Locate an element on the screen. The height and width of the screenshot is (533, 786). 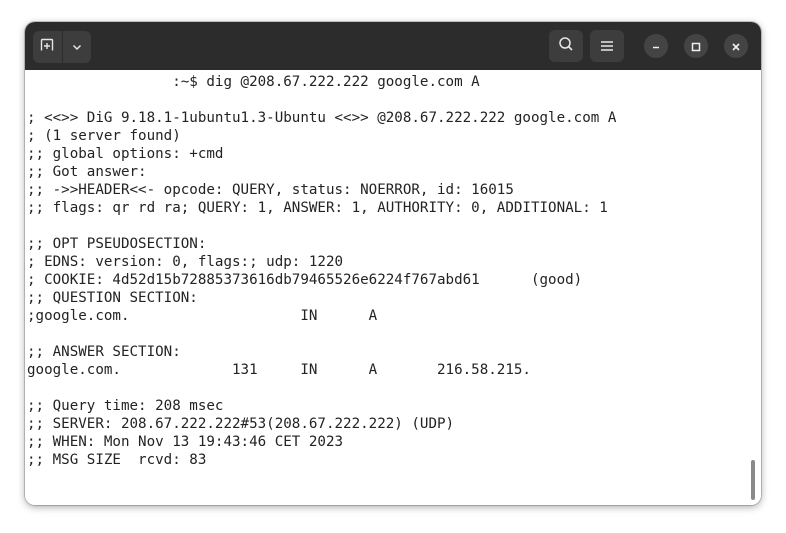
new-tab-button is located at coordinates (47, 47).